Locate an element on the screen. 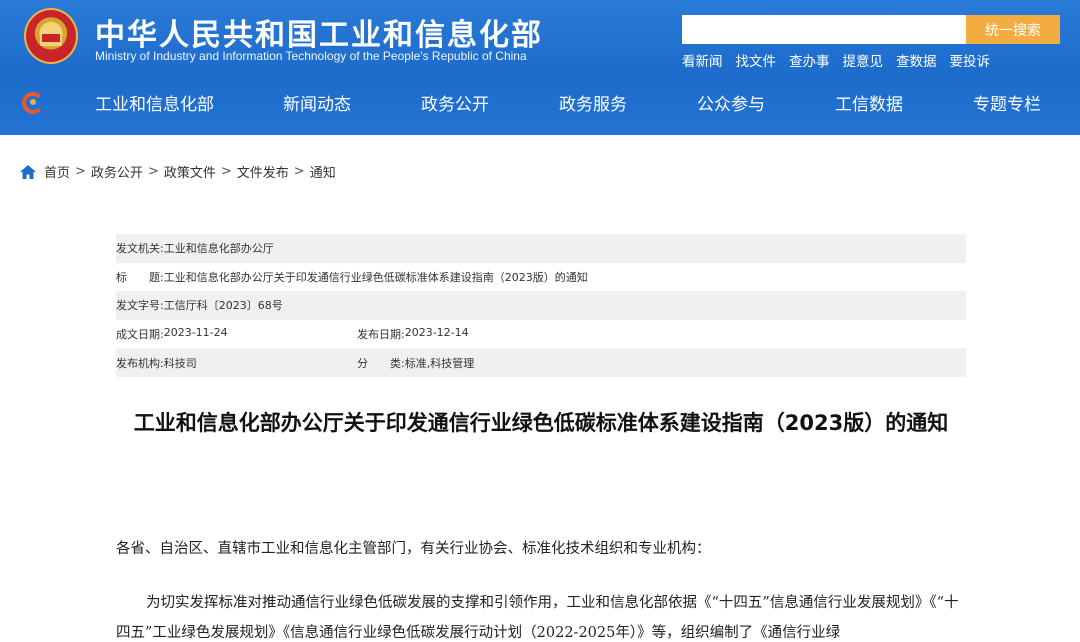 The width and height of the screenshot is (1080, 642). ministry-name-cn: 中华人民共和国工业和信息化部 is located at coordinates (319, 35).